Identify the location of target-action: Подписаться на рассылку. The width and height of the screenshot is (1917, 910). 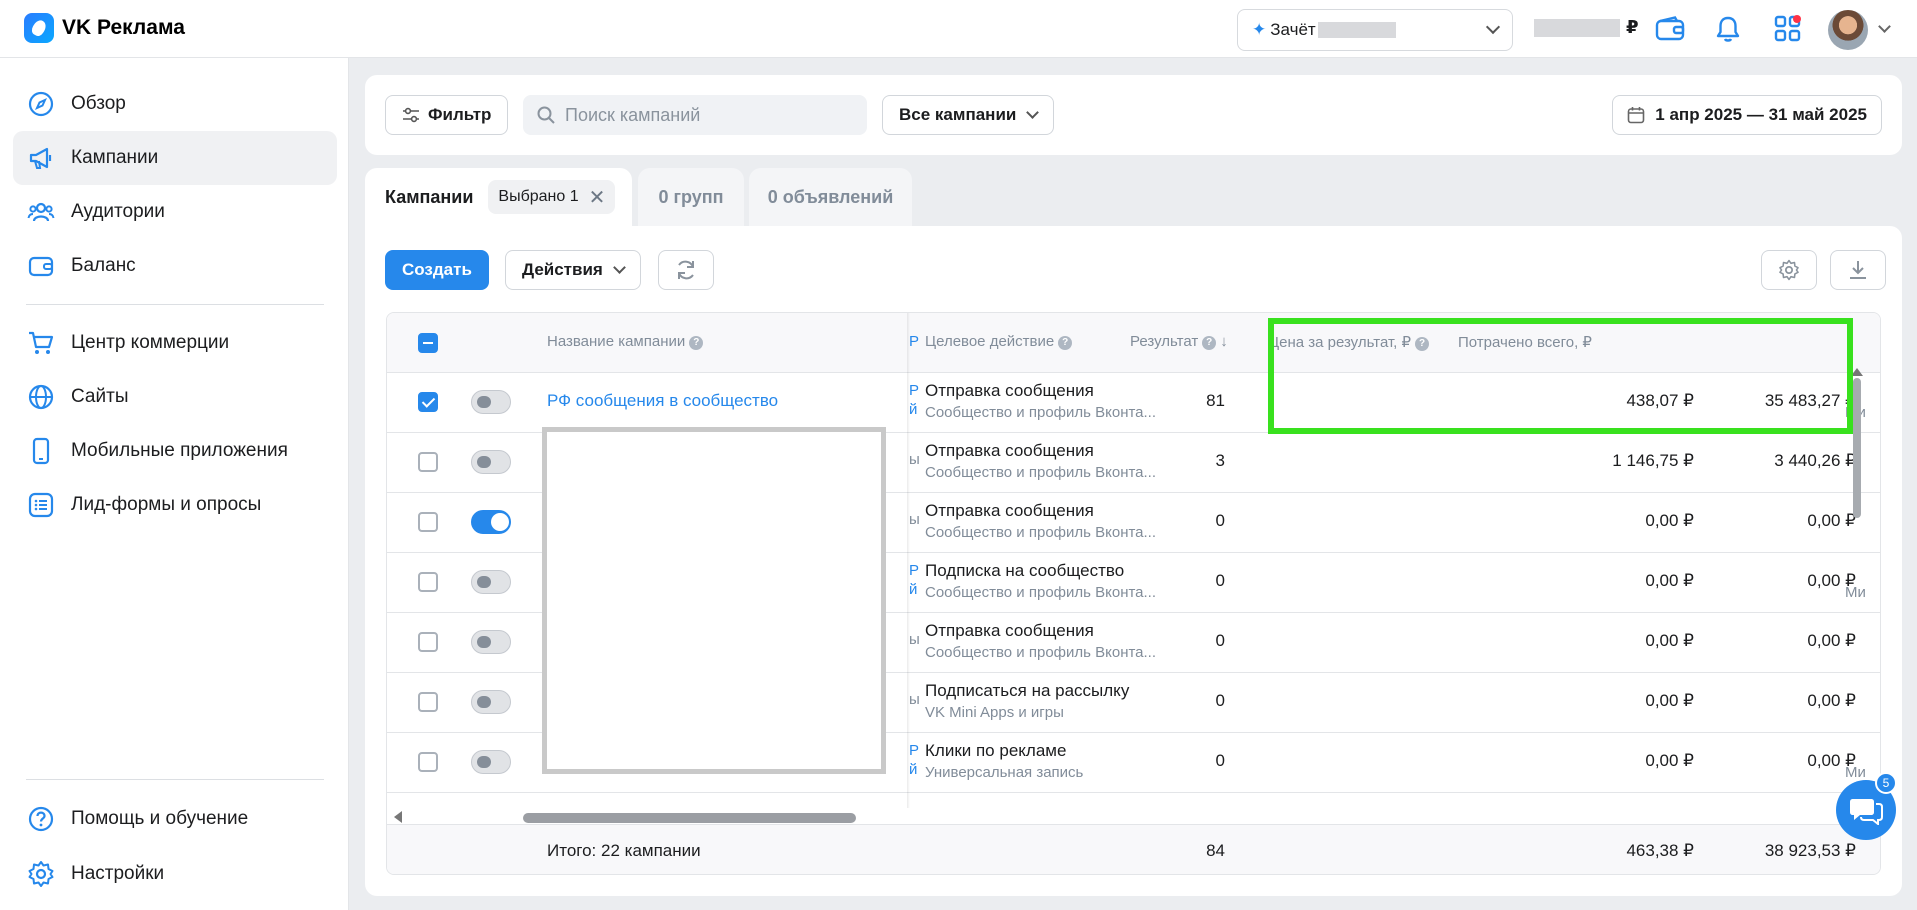
(1027, 690).